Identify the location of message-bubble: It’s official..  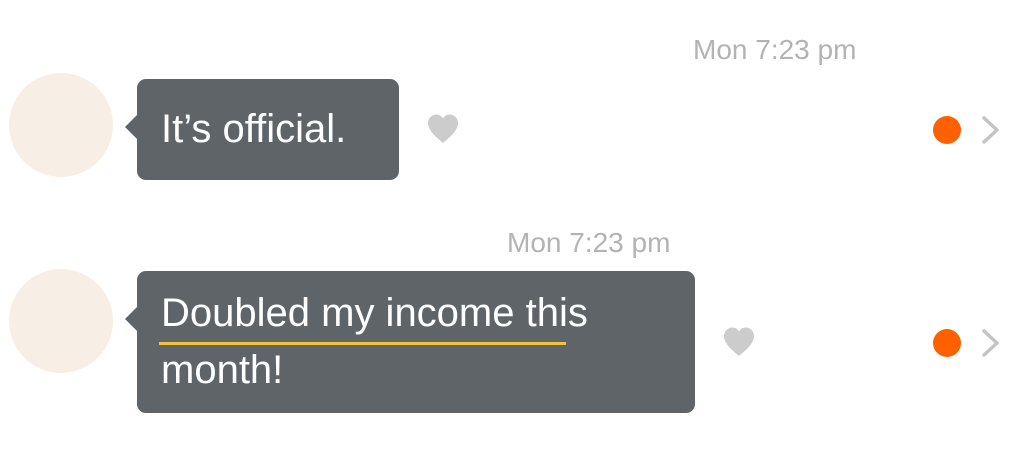
(262, 129).